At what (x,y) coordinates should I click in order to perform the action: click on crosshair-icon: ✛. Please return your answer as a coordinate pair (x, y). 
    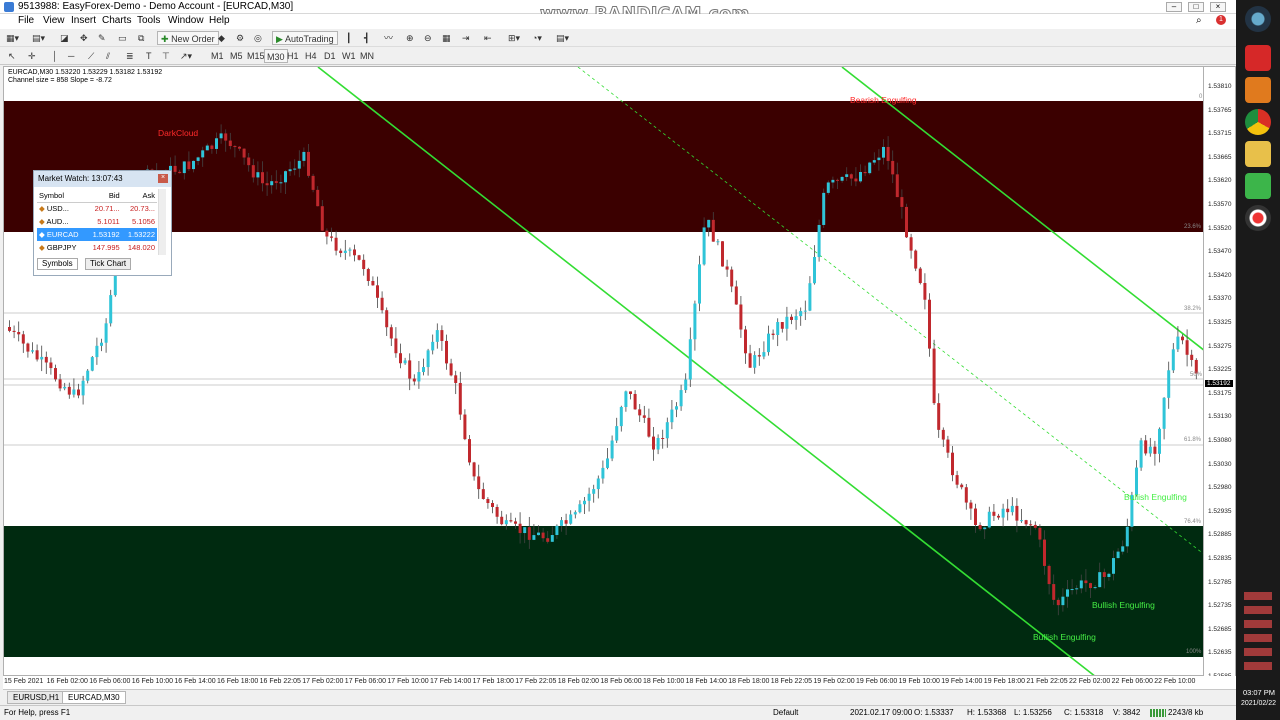
    Looking at the image, I should click on (32, 56).